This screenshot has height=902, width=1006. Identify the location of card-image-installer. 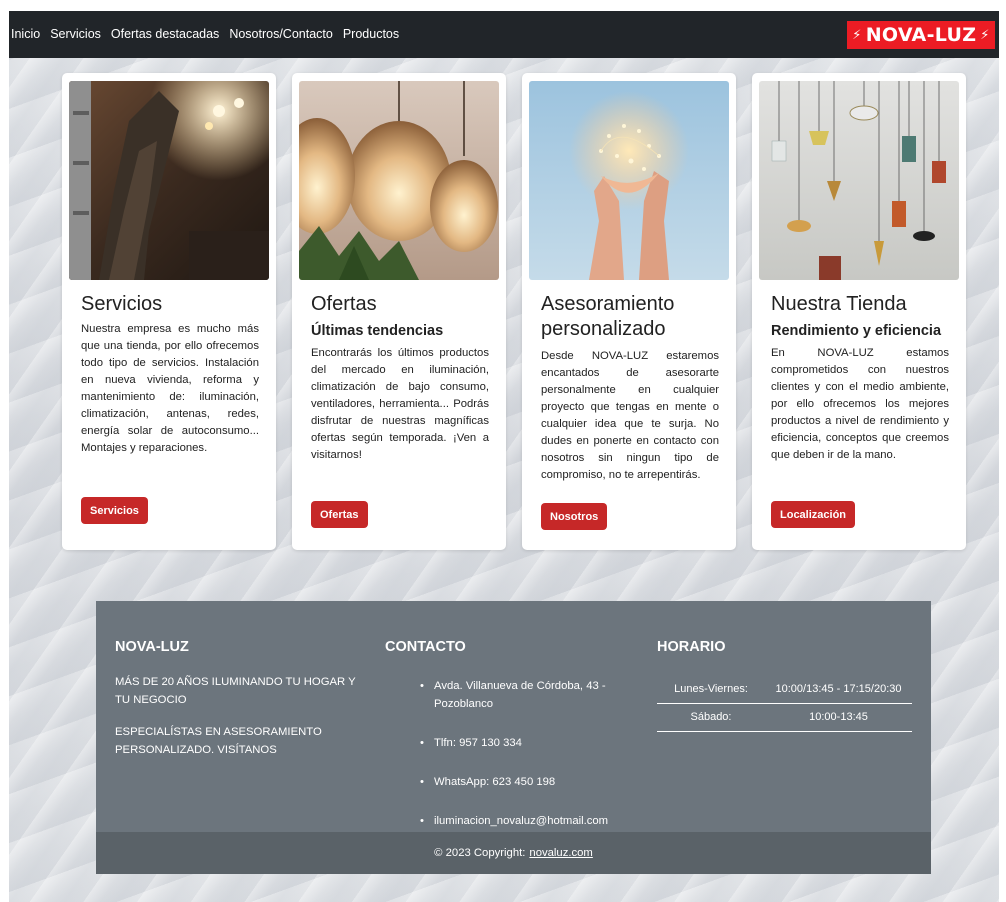
(169, 180).